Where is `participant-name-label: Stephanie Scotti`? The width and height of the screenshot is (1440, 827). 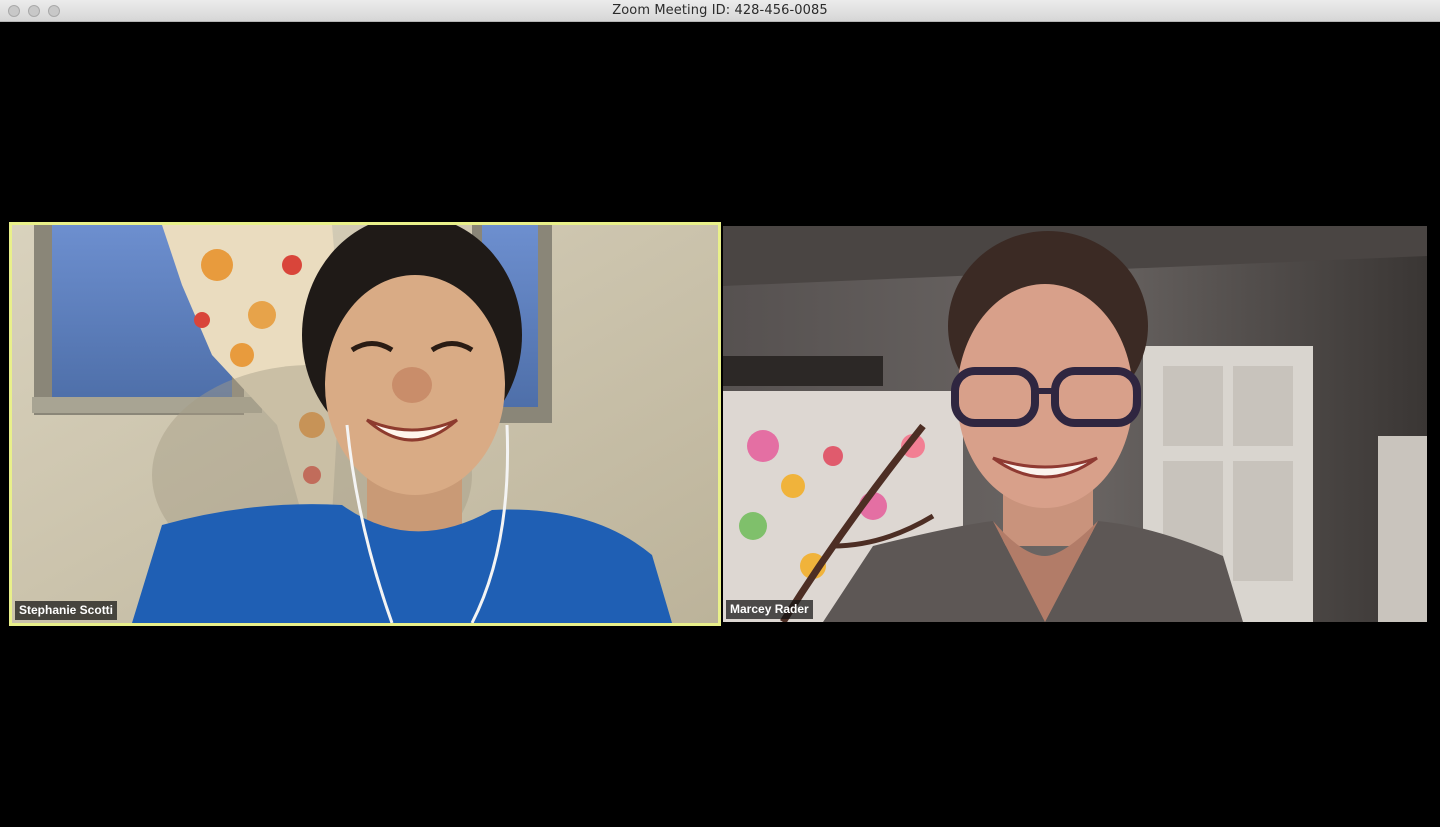 participant-name-label: Stephanie Scotti is located at coordinates (66, 610).